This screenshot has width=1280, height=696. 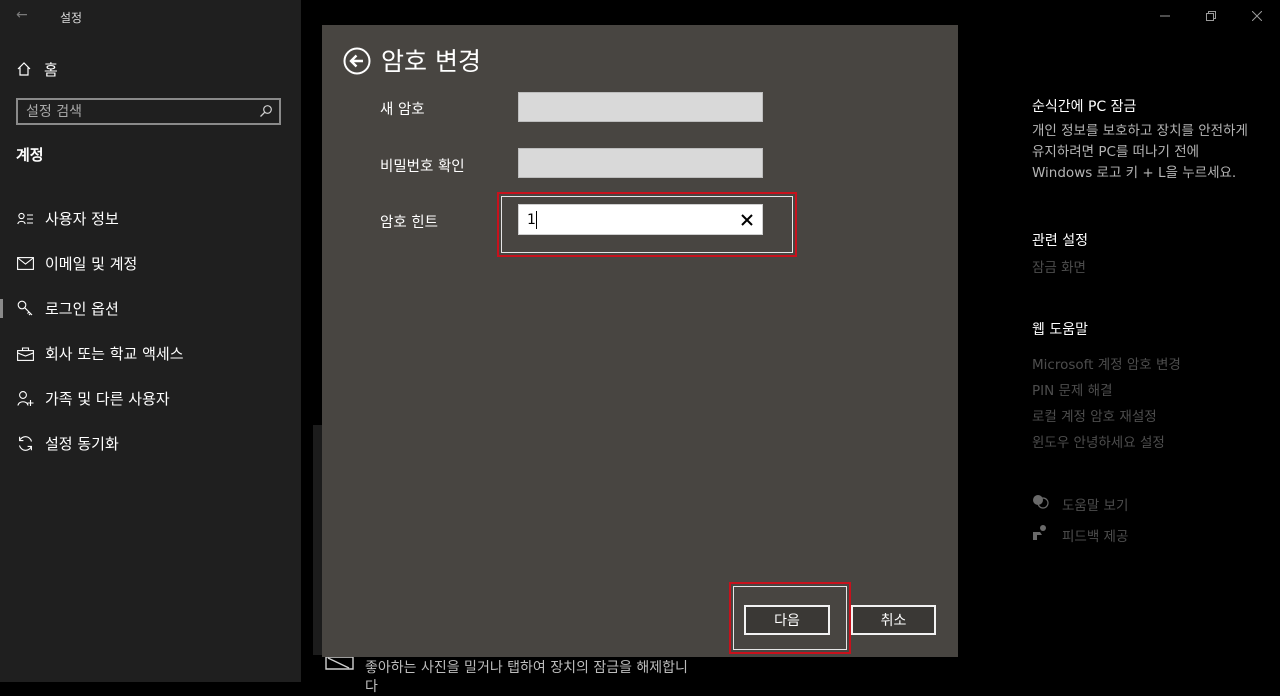 What do you see at coordinates (1059, 266) in the screenshot?
I see `lock-screen-link: 잠금 화면` at bounding box center [1059, 266].